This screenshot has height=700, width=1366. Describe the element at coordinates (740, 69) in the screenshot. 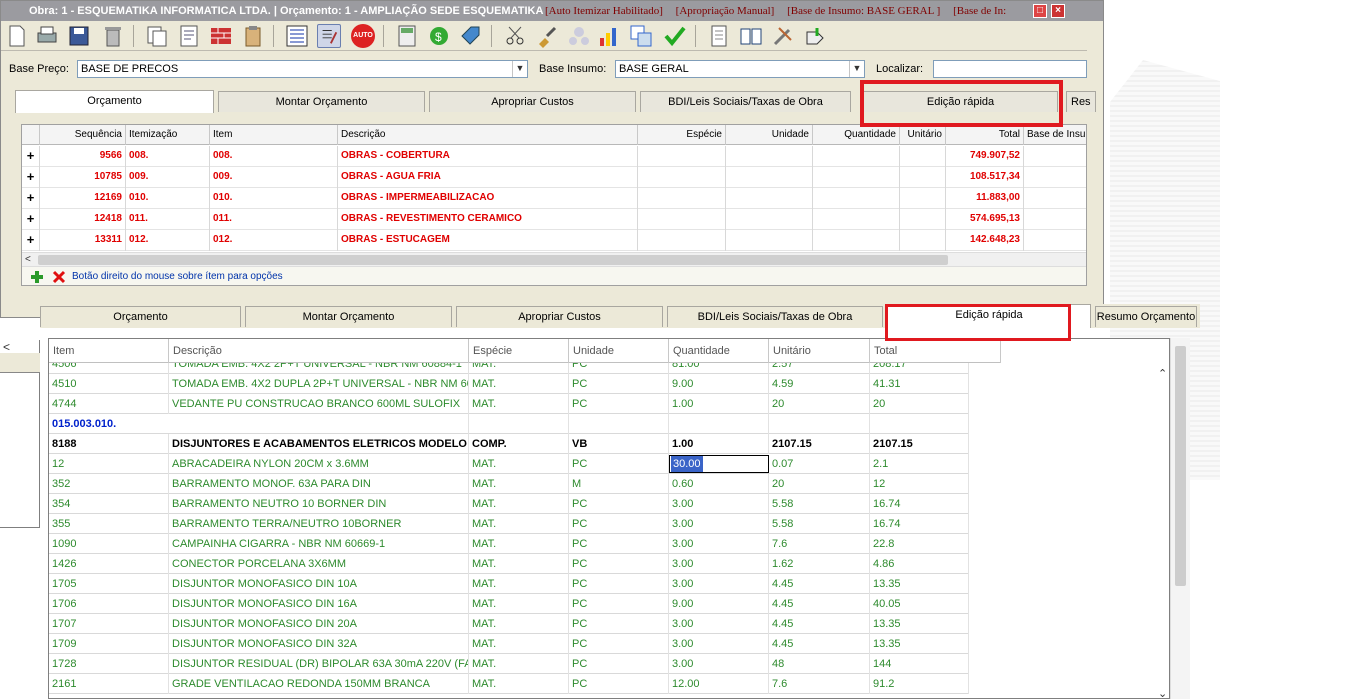

I see `base-insumo-select: BASE GERAL ▼` at that location.